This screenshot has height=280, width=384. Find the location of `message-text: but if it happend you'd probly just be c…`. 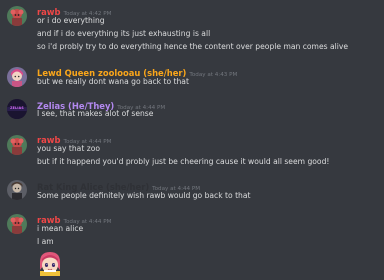

message-text: but if it happend you'd probly just be c… is located at coordinates (183, 161).